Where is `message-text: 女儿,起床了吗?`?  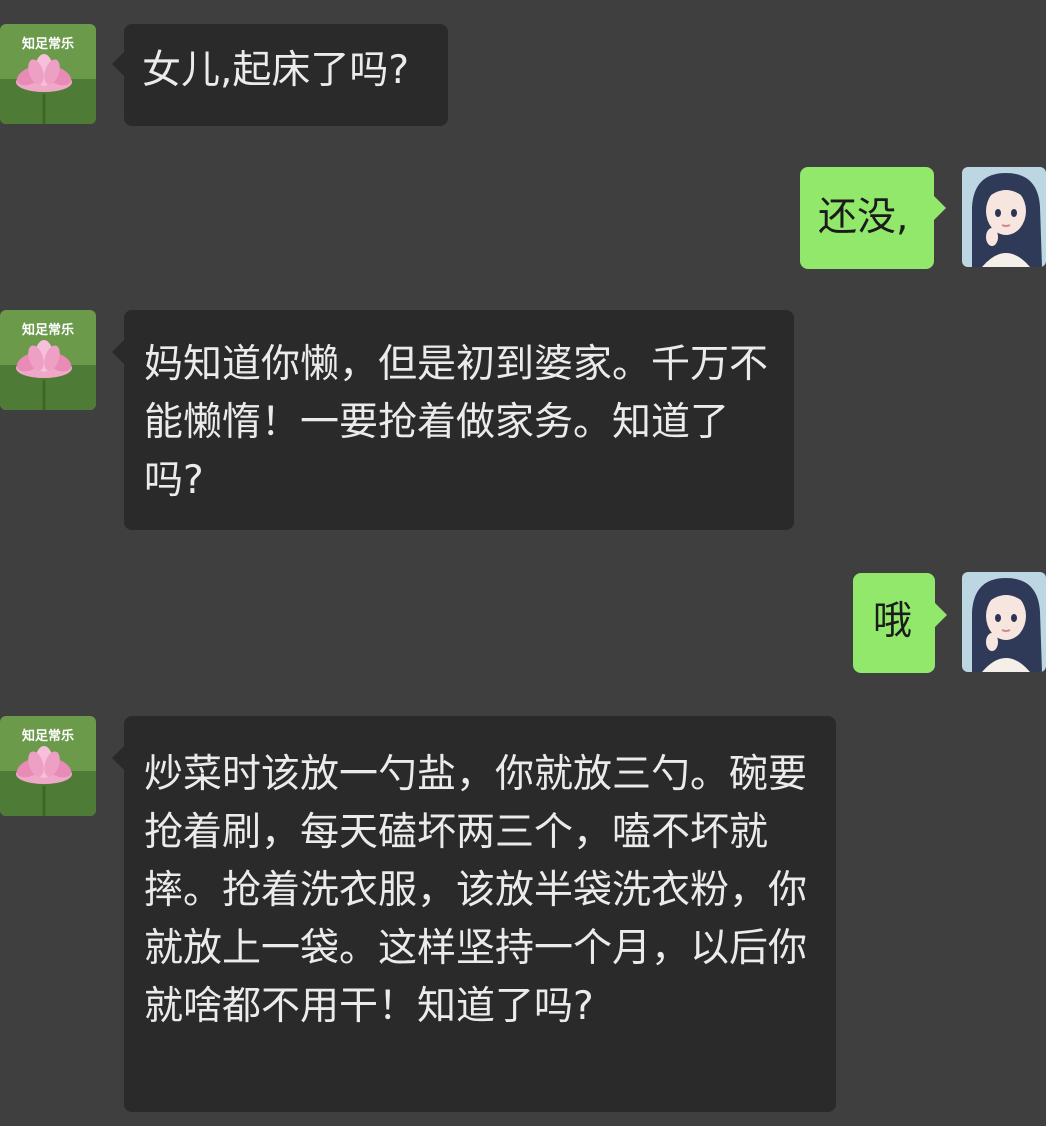
message-text: 女儿,起床了吗? is located at coordinates (276, 70).